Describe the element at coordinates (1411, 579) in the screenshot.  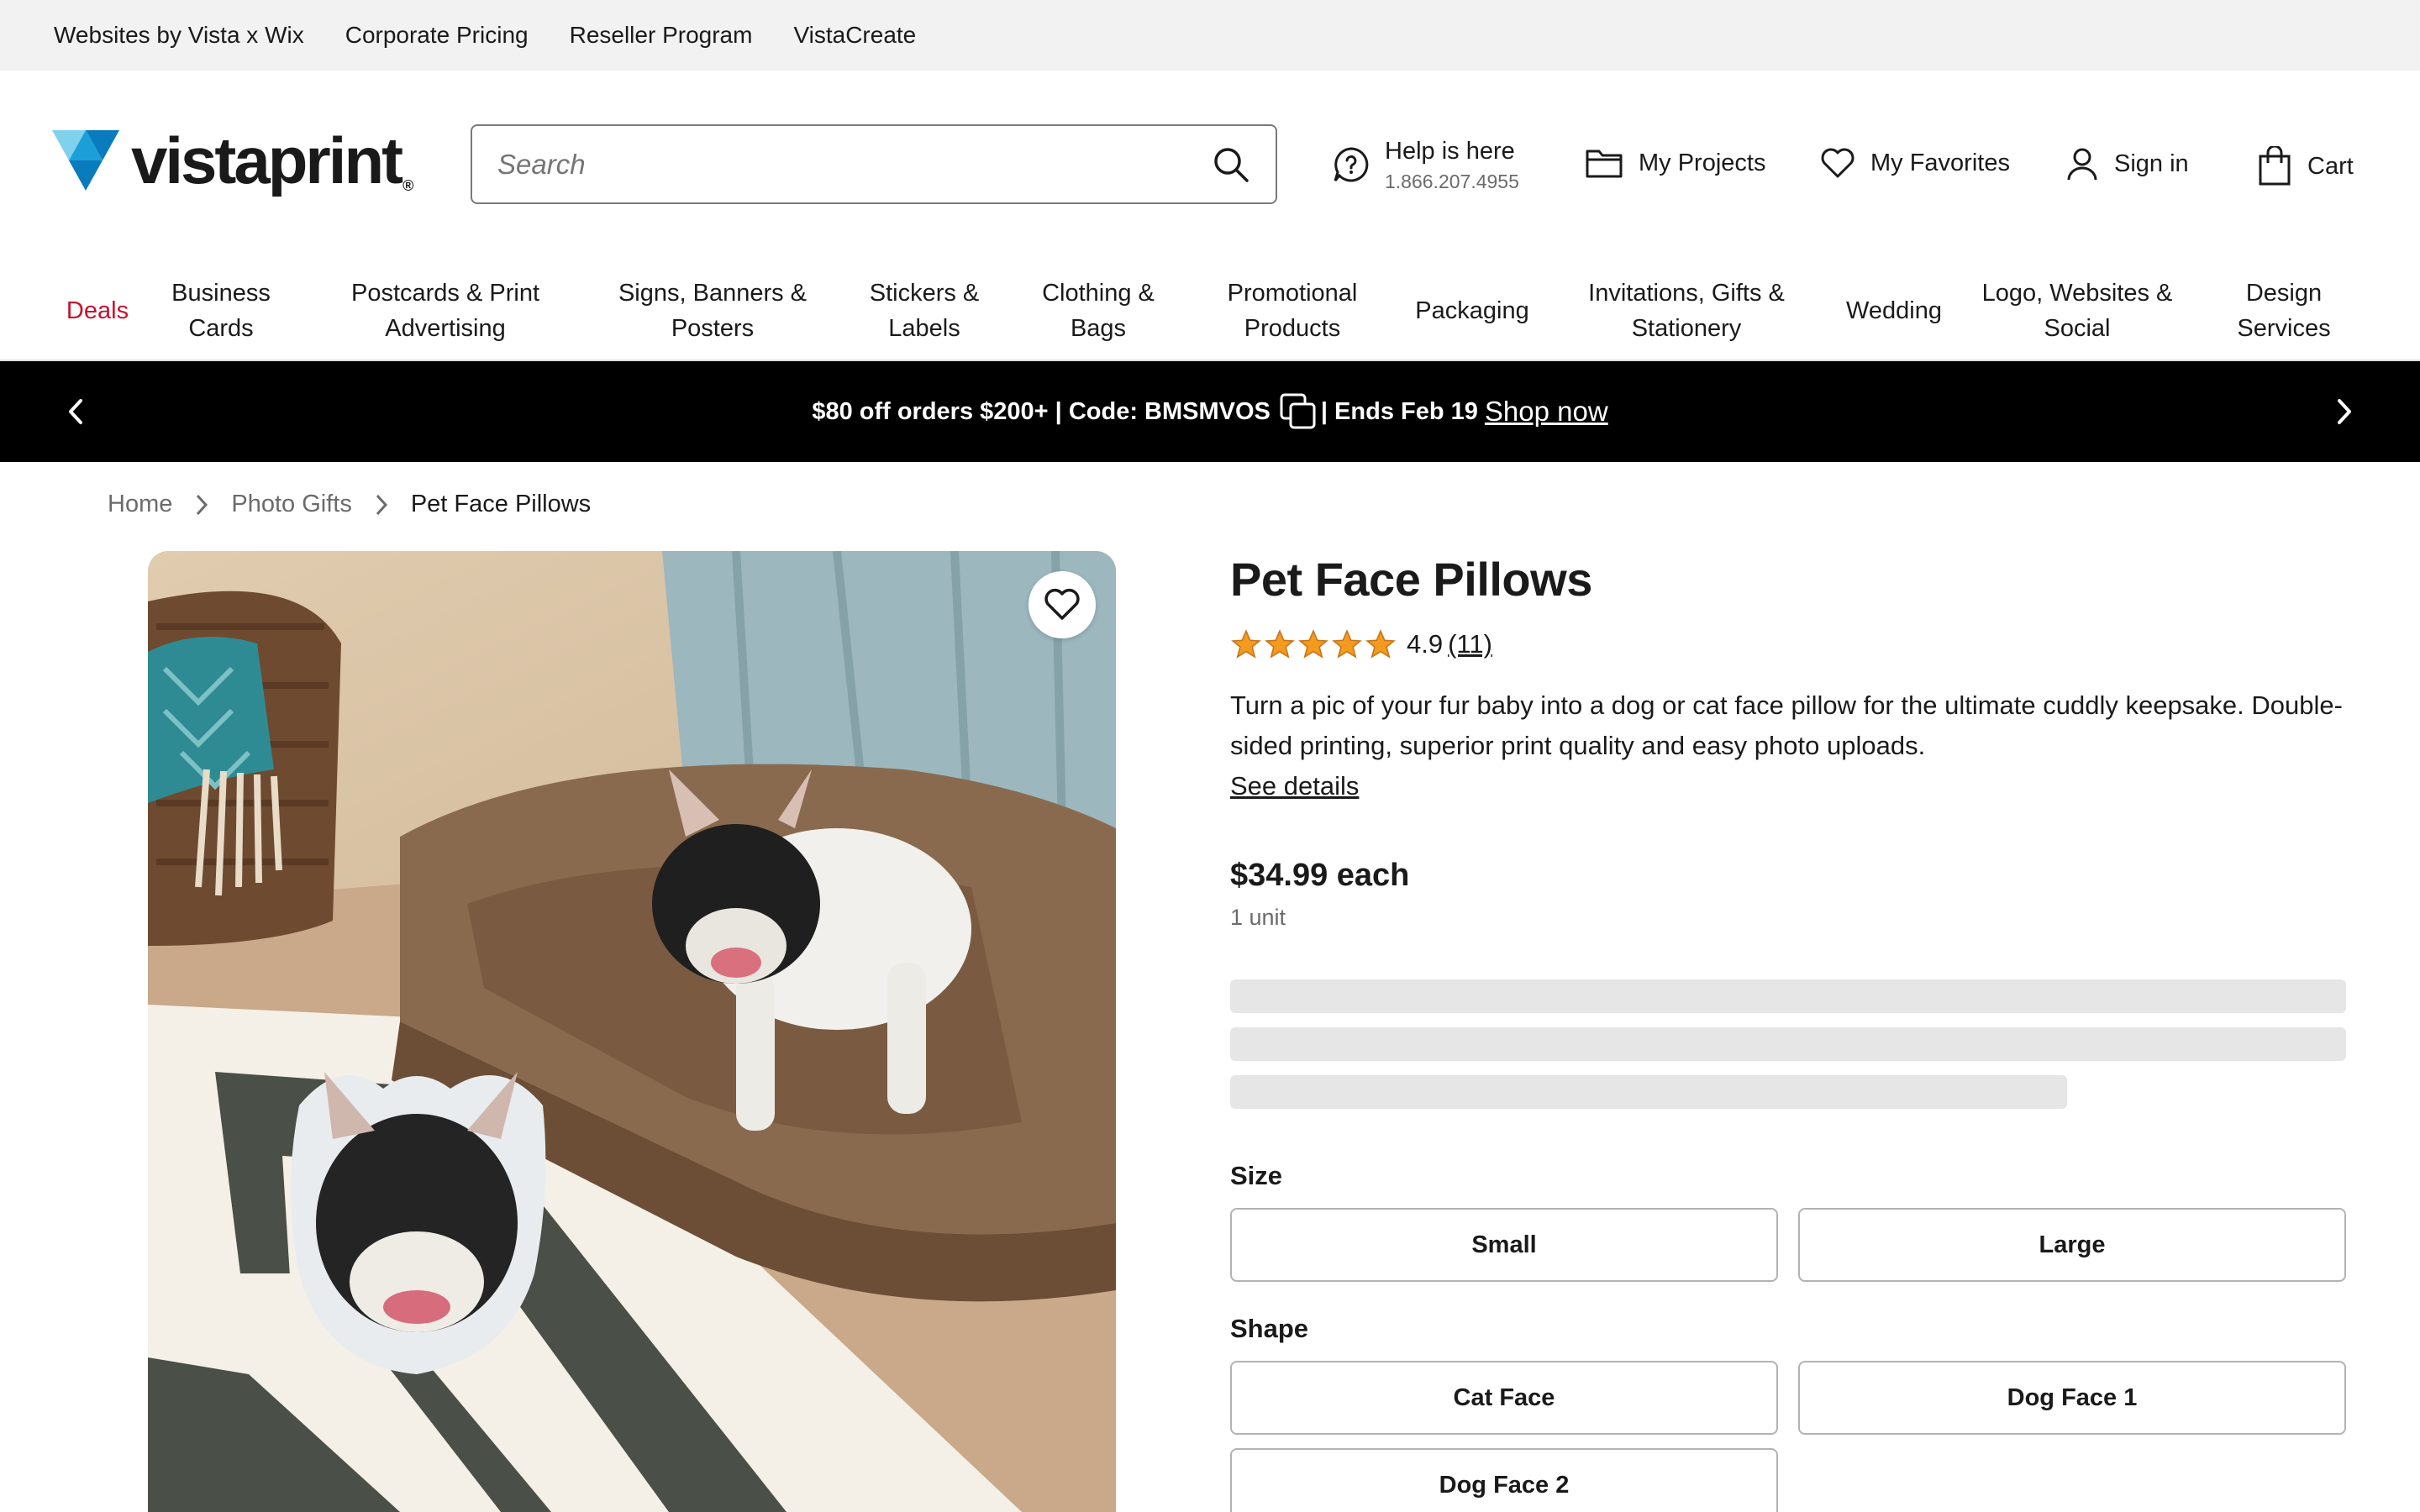
I see `product-title: Pet Face Pillows` at that location.